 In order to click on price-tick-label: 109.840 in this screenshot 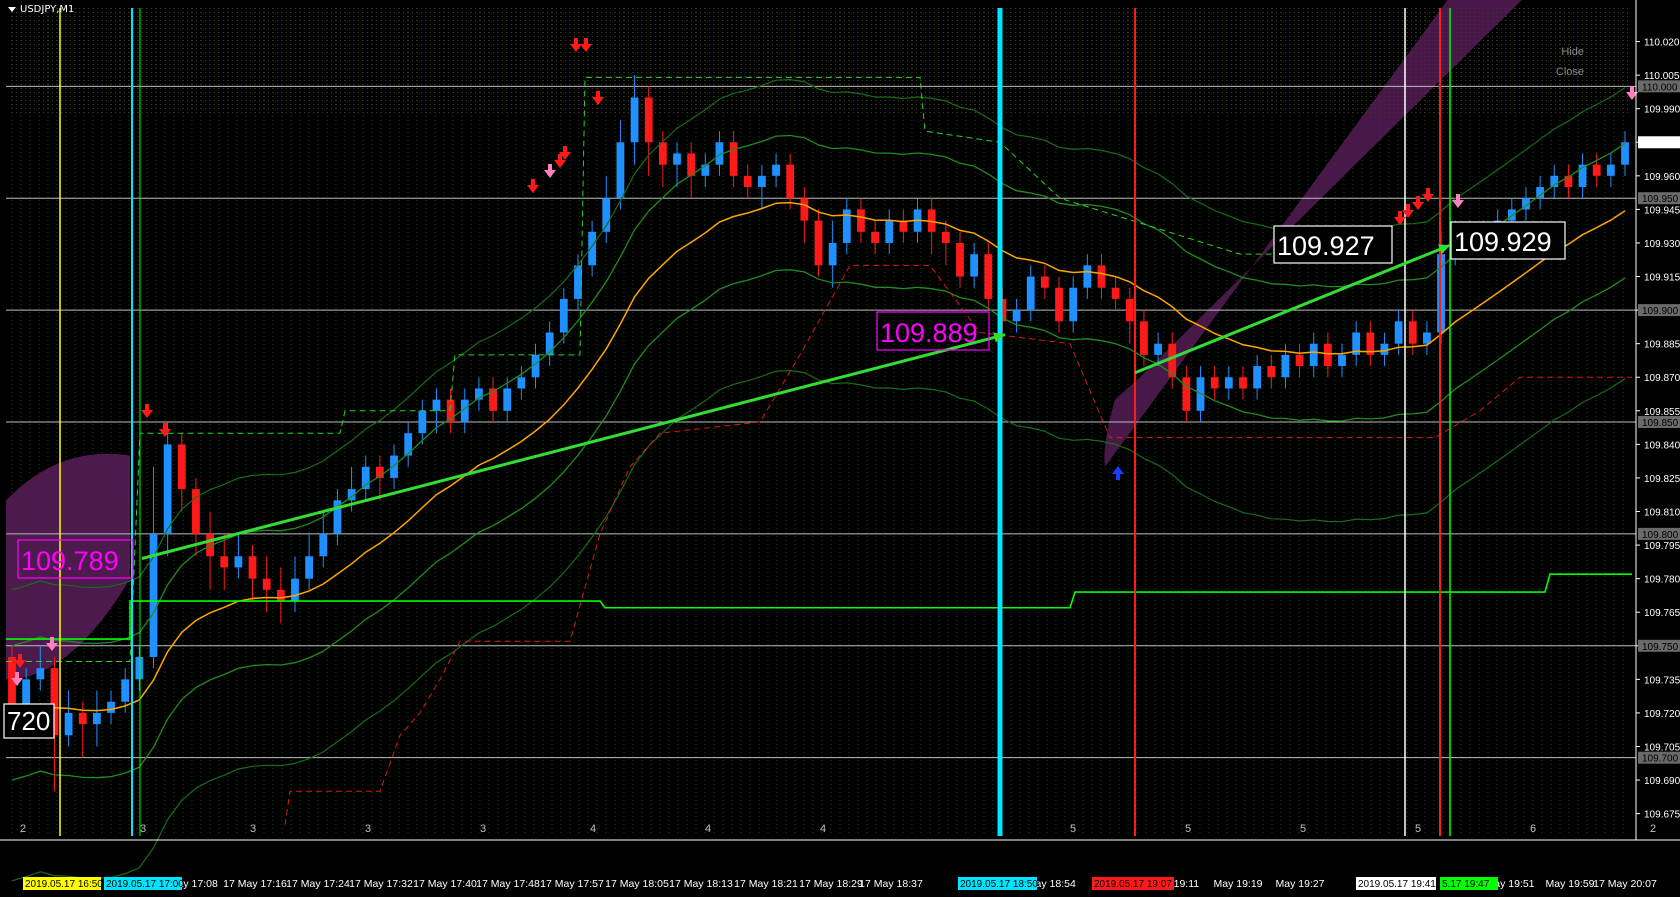, I will do `click(1662, 445)`.